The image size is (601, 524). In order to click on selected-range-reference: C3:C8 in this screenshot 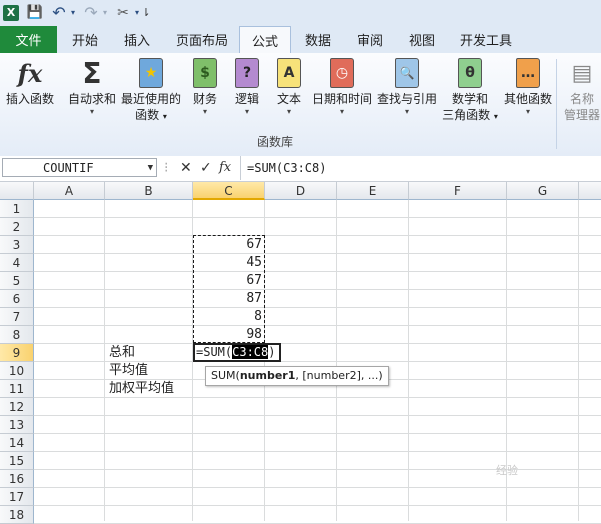, I will do `click(250, 352)`.